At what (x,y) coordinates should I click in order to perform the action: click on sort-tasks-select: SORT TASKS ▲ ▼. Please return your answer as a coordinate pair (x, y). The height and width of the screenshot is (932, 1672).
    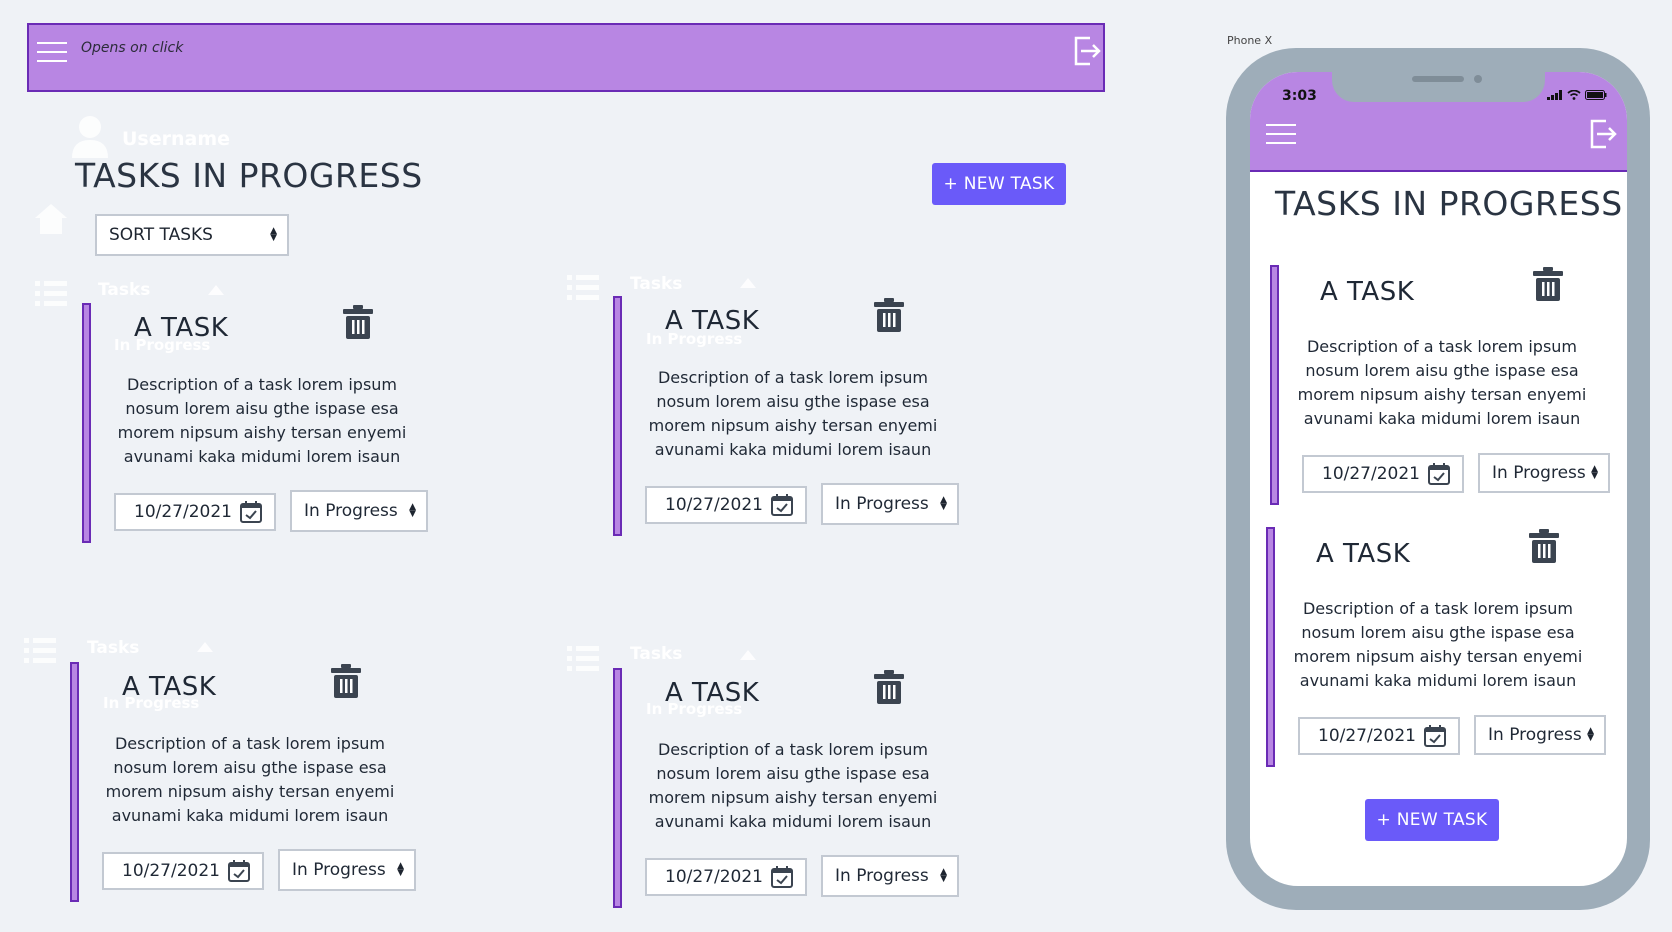
    Looking at the image, I should click on (192, 235).